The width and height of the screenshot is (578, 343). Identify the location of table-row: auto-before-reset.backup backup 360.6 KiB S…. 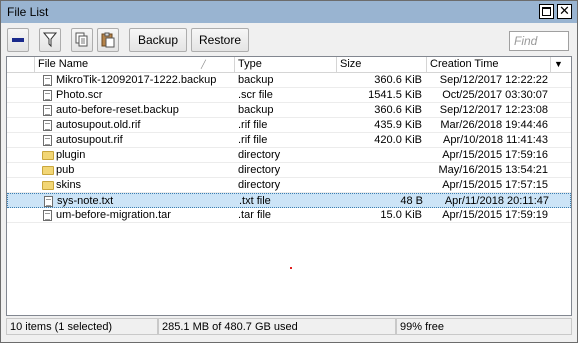
(289, 110).